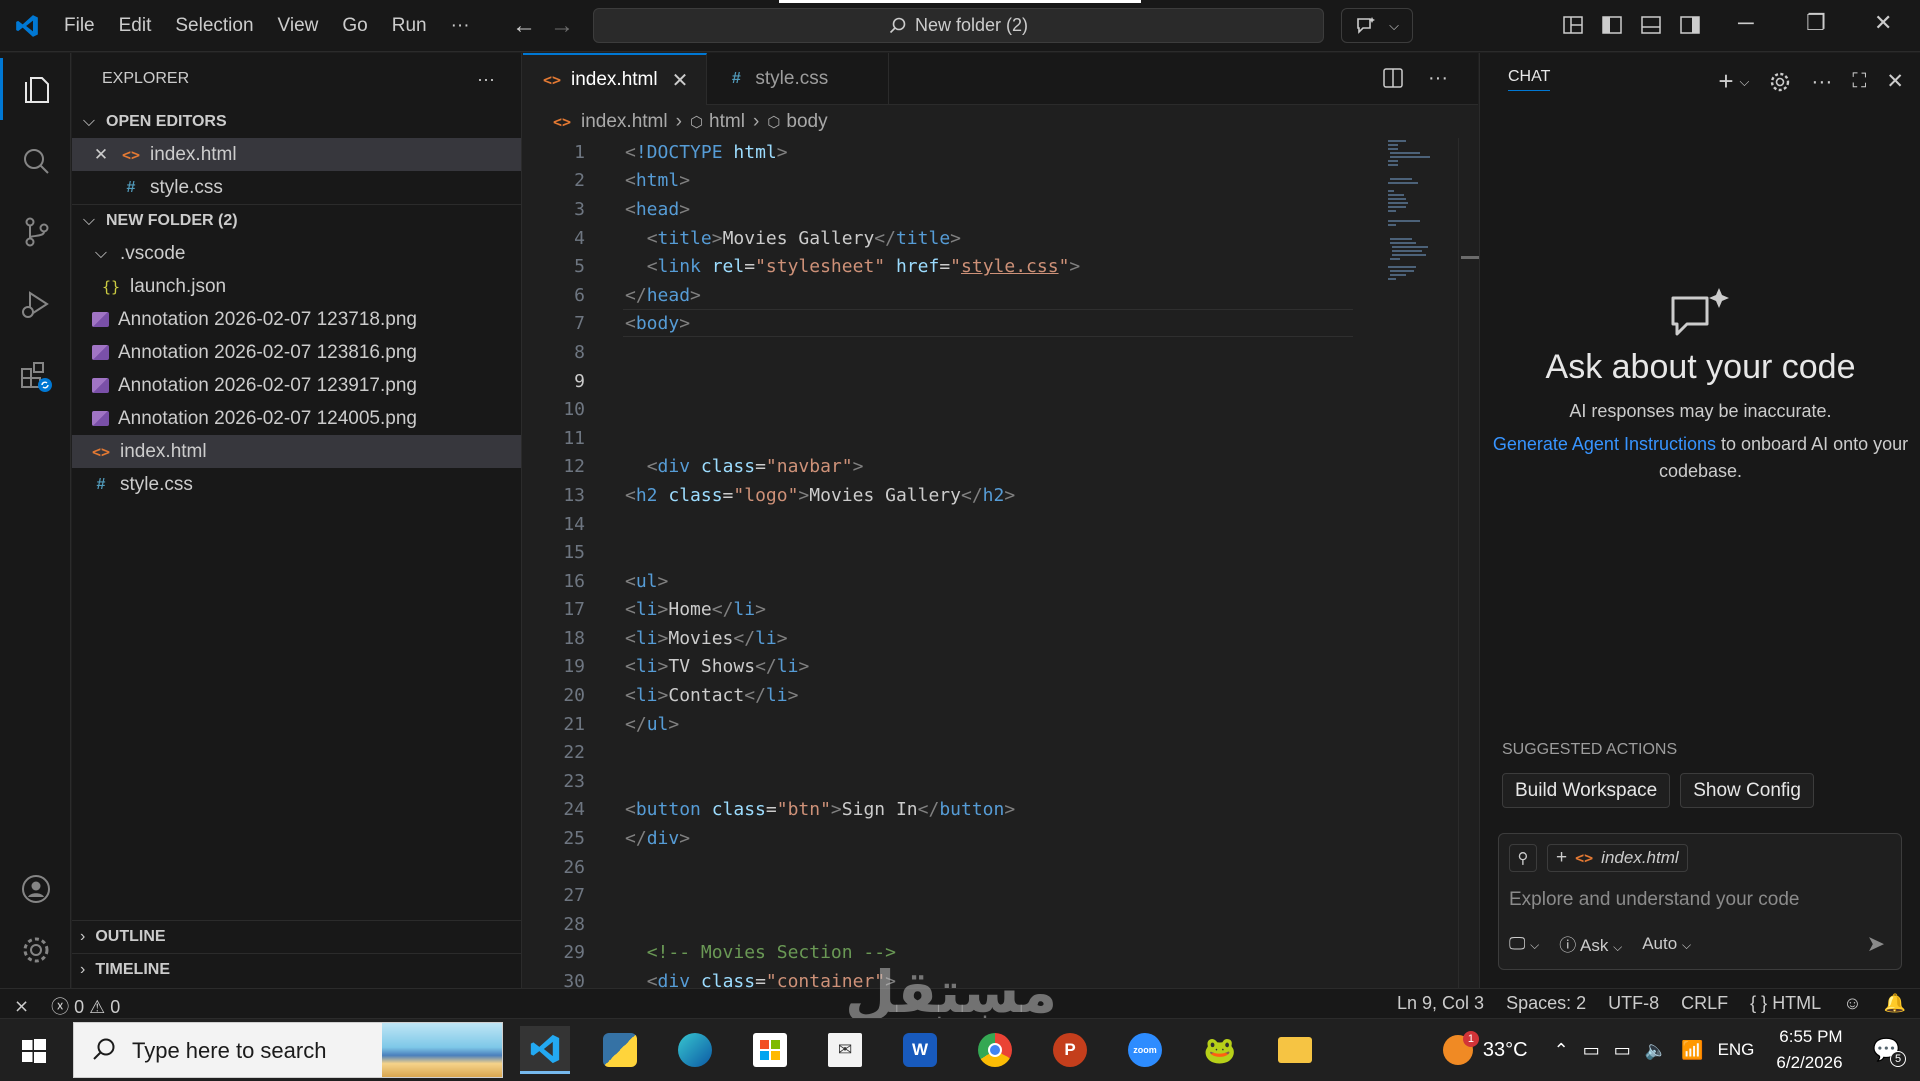  What do you see at coordinates (296, 121) in the screenshot?
I see `open-editors-section: ⌵ OPEN EDITORS` at bounding box center [296, 121].